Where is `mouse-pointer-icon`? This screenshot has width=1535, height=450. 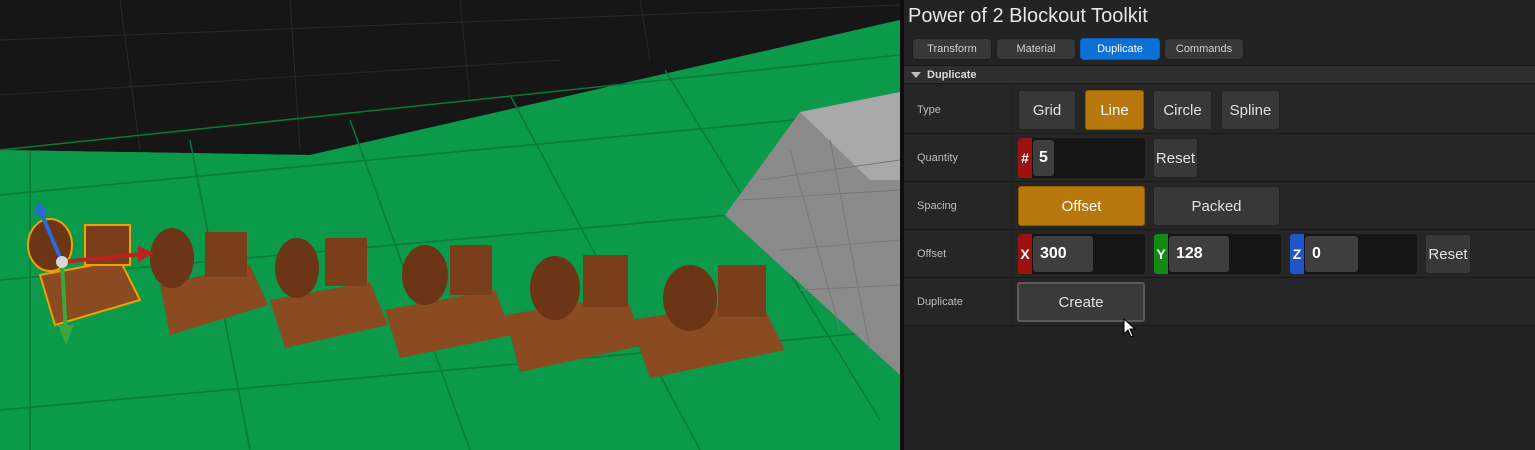 mouse-pointer-icon is located at coordinates (1130, 328).